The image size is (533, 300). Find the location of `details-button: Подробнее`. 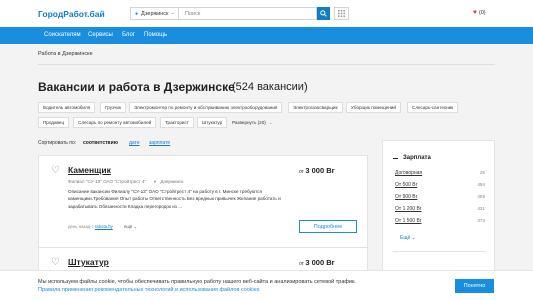

details-button: Подробнее is located at coordinates (328, 226).